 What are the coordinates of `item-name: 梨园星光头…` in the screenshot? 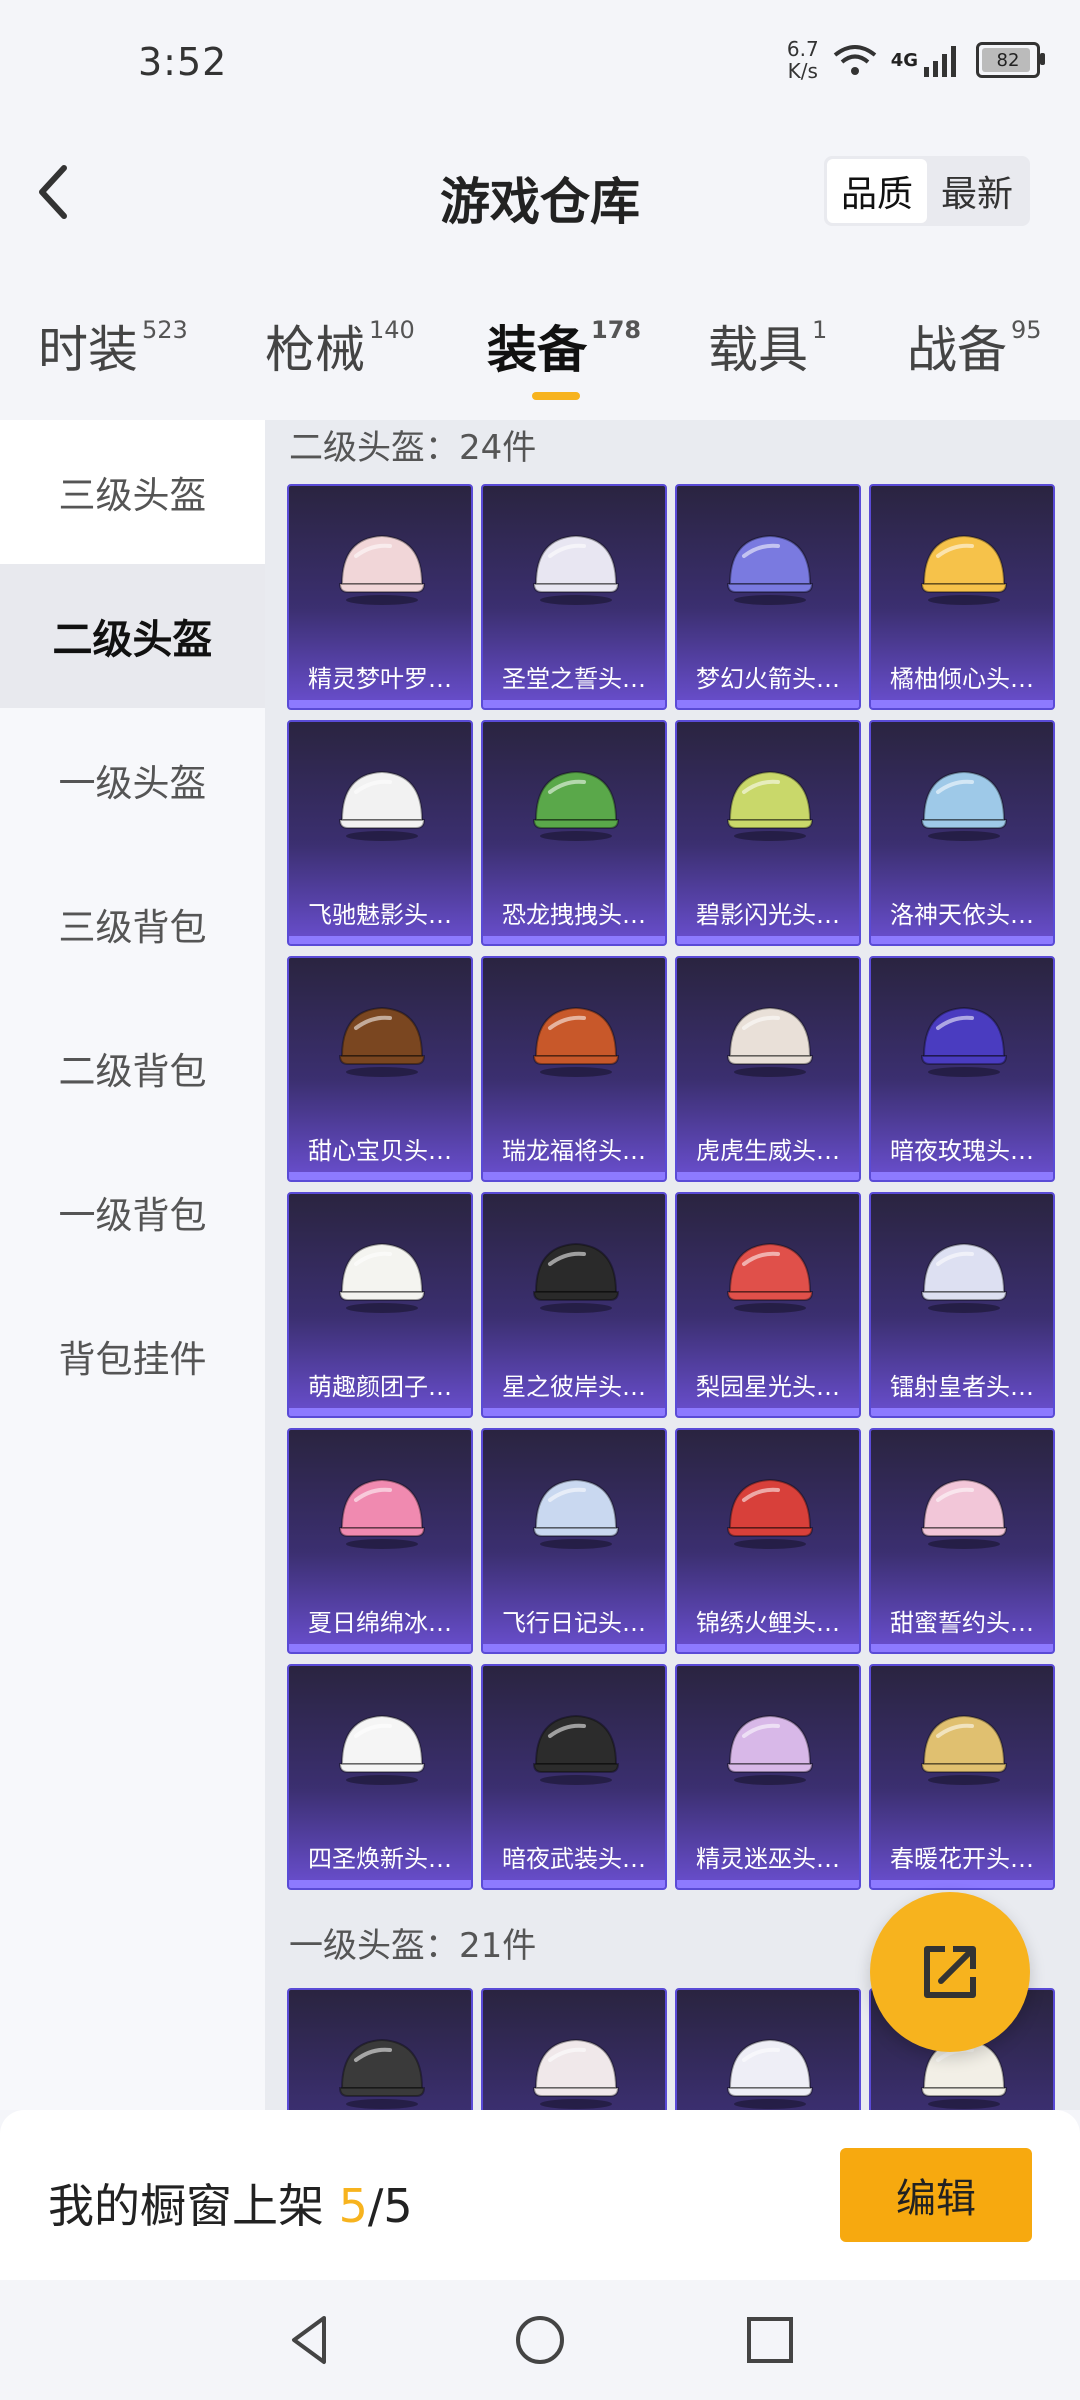 It's located at (768, 1387).